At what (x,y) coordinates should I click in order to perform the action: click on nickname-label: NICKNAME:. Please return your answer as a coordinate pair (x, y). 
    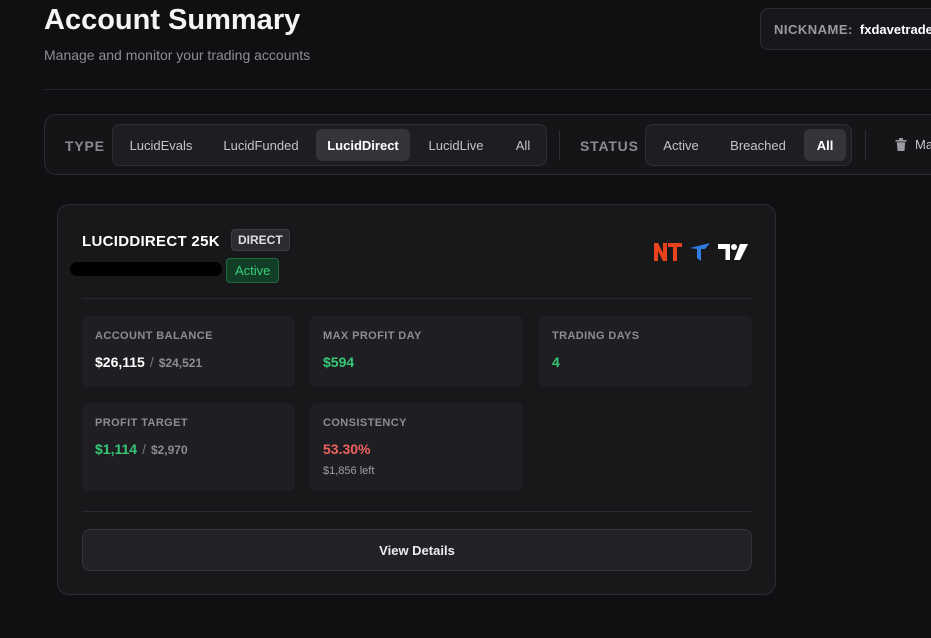
    Looking at the image, I should click on (813, 29).